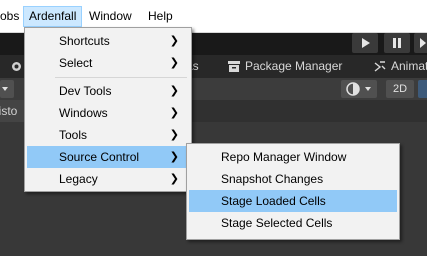 The width and height of the screenshot is (427, 256). I want to click on menu-item-shortcuts: Shortcuts ❯, so click(108, 41).